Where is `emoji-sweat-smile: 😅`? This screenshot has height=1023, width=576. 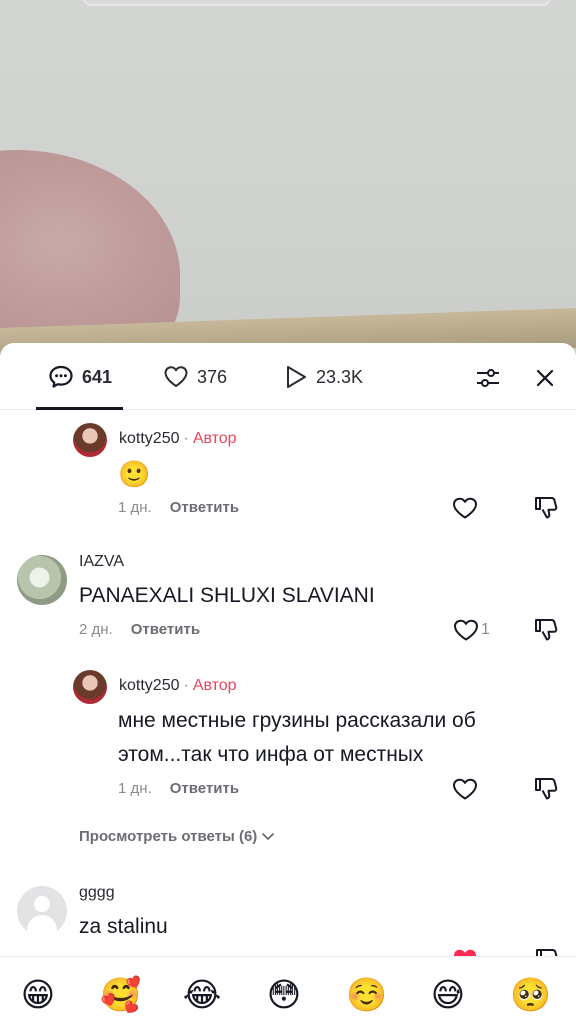 emoji-sweat-smile: 😅 is located at coordinates (448, 995).